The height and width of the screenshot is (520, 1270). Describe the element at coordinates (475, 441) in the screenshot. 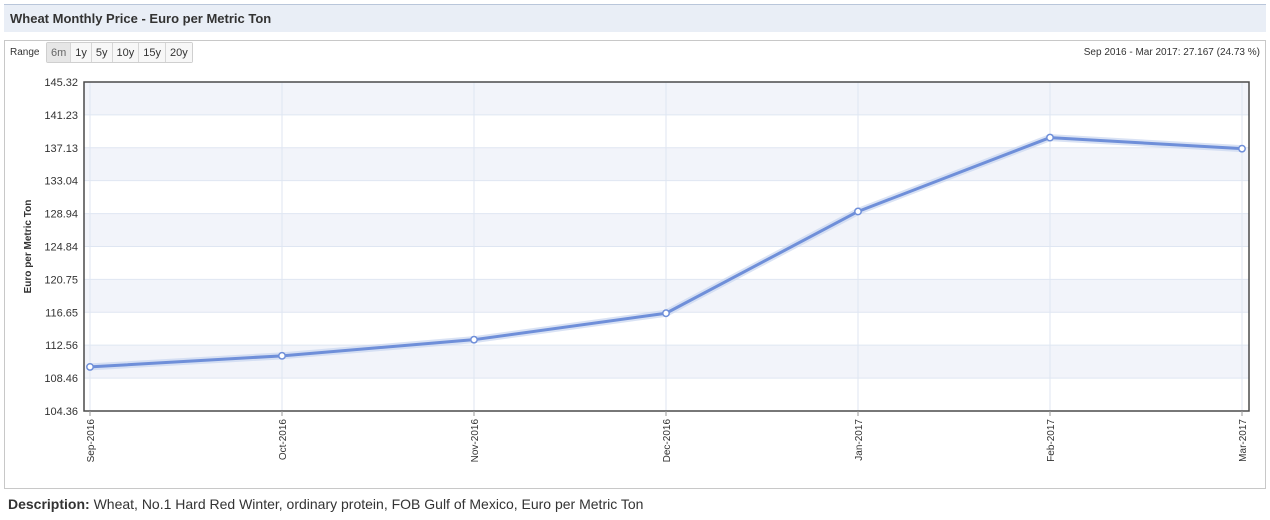

I see `x-tick-label: Nov-2016` at that location.